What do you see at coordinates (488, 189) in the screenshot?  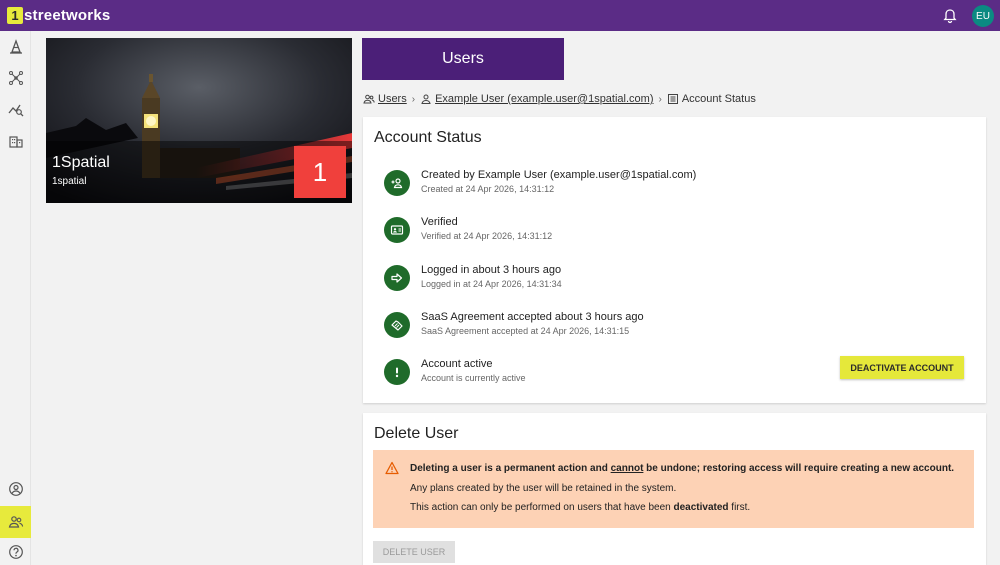 I see `status-created-timestamp: Created at 24 Apr 2026, 14:31:12` at bounding box center [488, 189].